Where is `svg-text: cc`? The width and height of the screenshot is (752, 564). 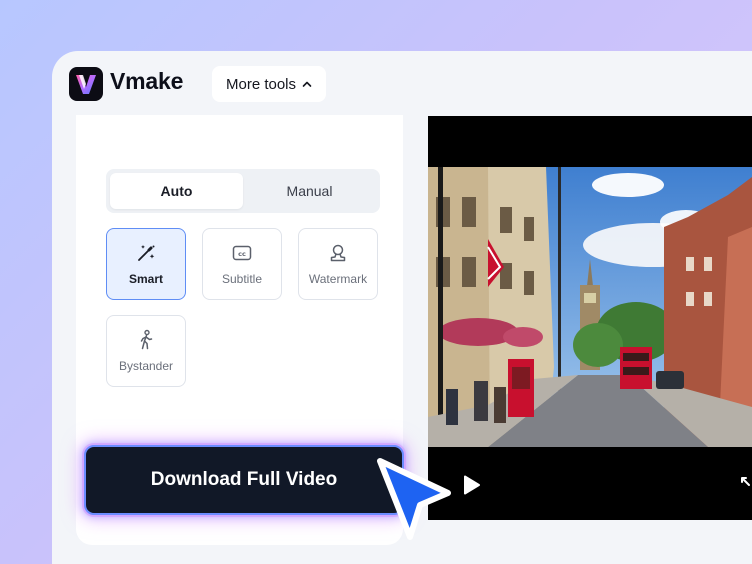
svg-text: cc is located at coordinates (242, 254).